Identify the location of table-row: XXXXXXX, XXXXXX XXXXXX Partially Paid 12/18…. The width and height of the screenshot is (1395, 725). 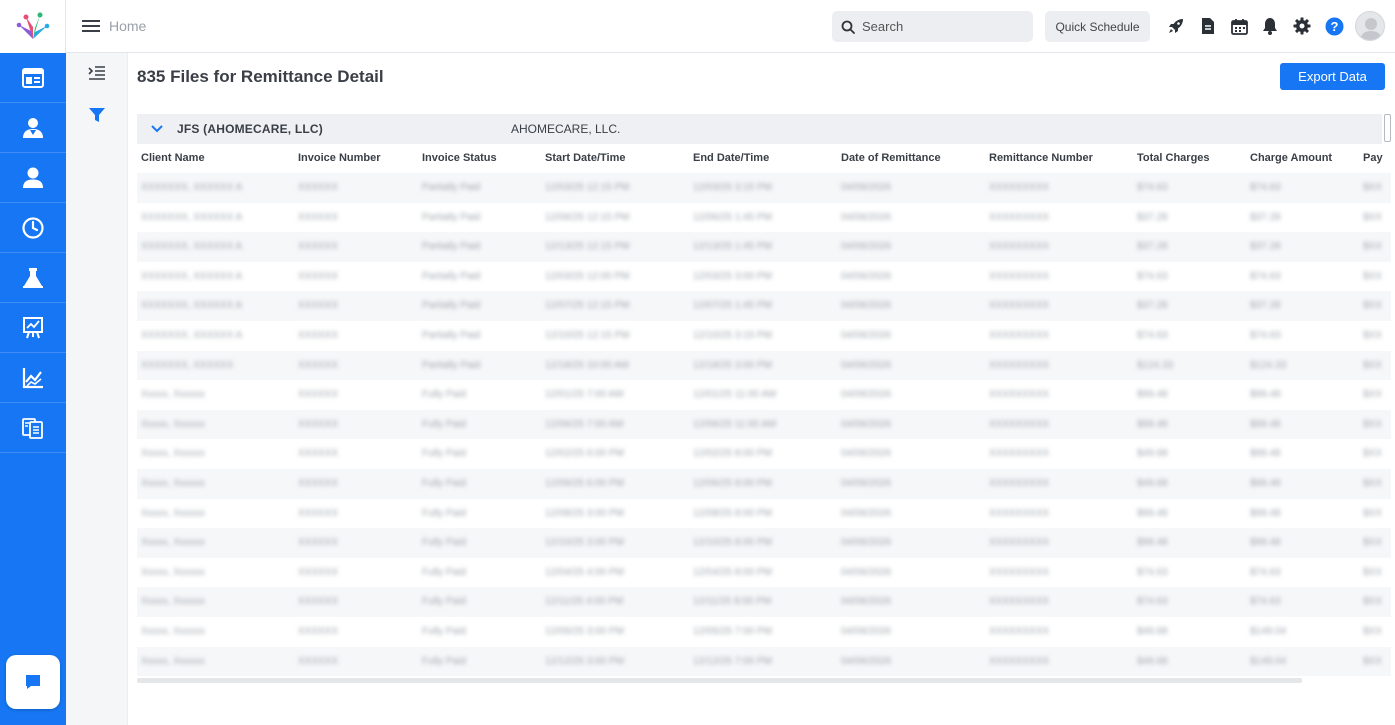
(764, 365).